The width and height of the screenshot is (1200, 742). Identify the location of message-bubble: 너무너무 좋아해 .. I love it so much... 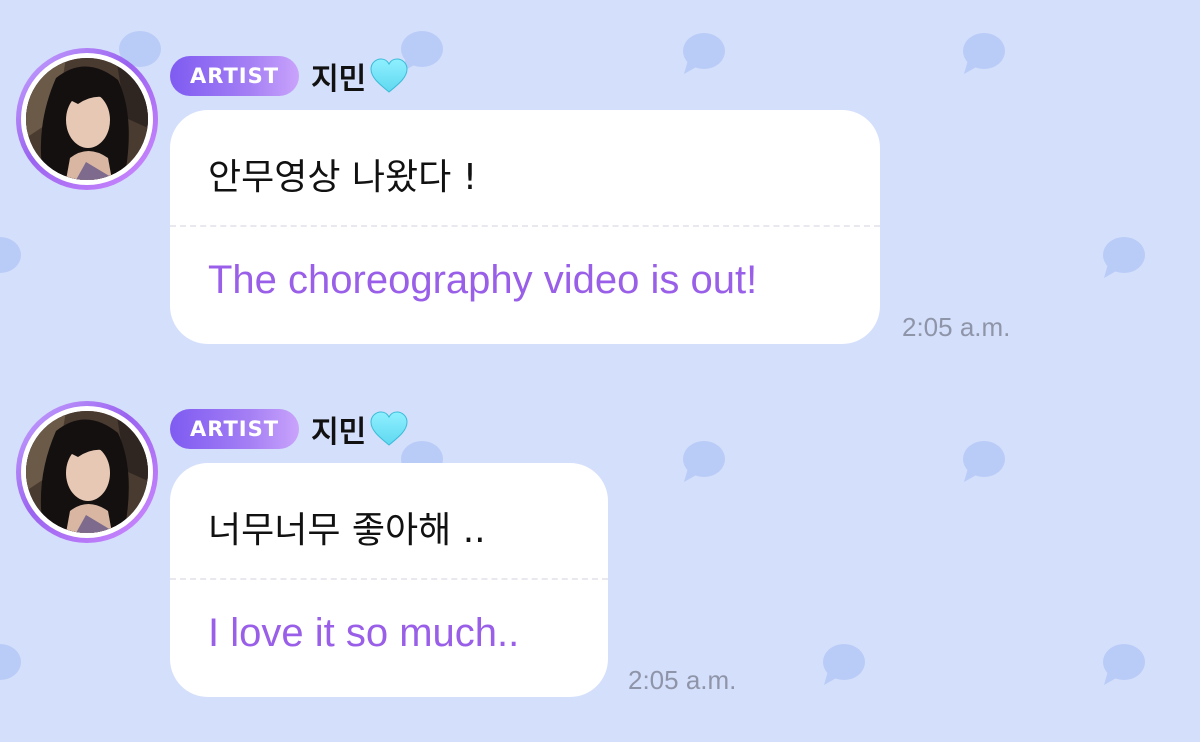
(389, 580).